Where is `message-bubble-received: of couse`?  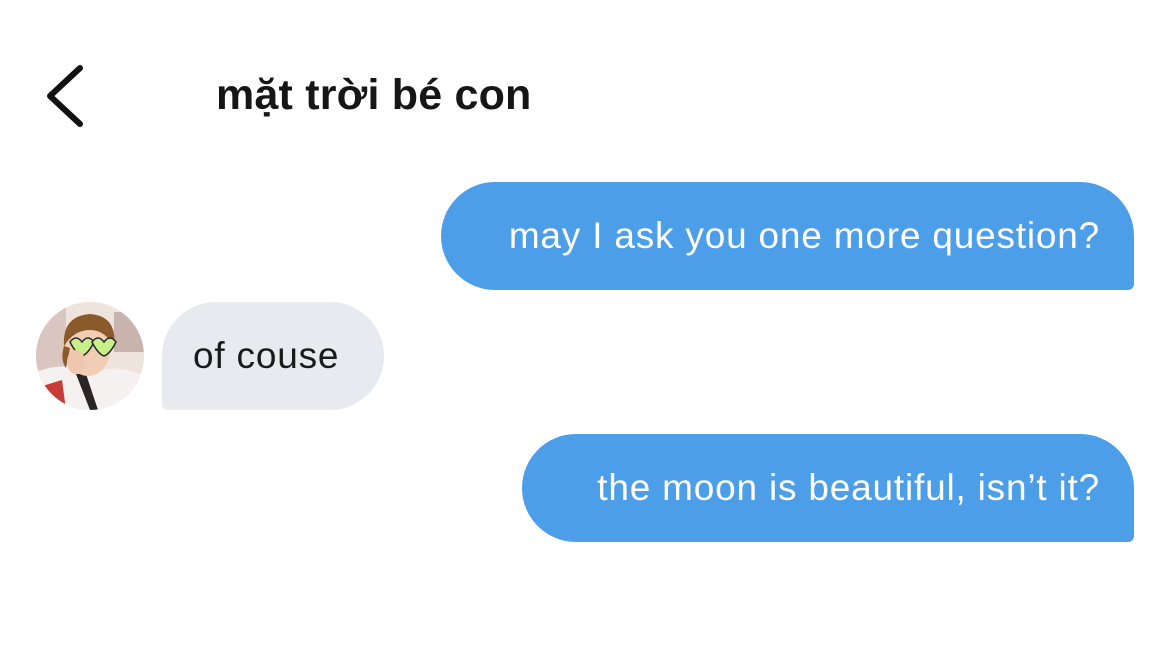 message-bubble-received: of couse is located at coordinates (273, 356).